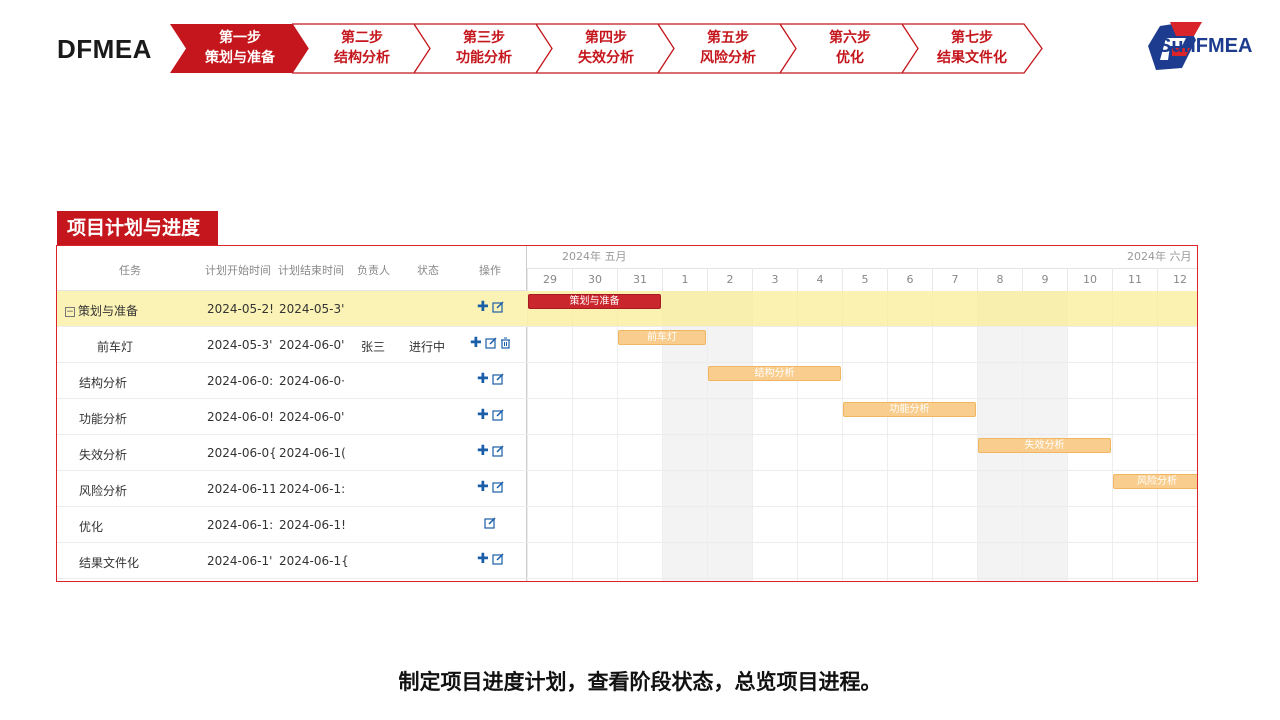  Describe the element at coordinates (138, 382) in the screenshot. I see `task-name: 结构分析` at that location.